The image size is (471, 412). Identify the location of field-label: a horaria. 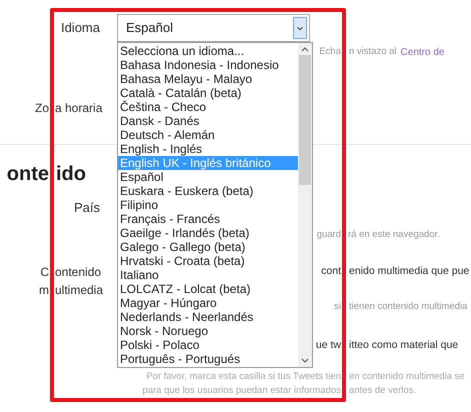
(78, 108).